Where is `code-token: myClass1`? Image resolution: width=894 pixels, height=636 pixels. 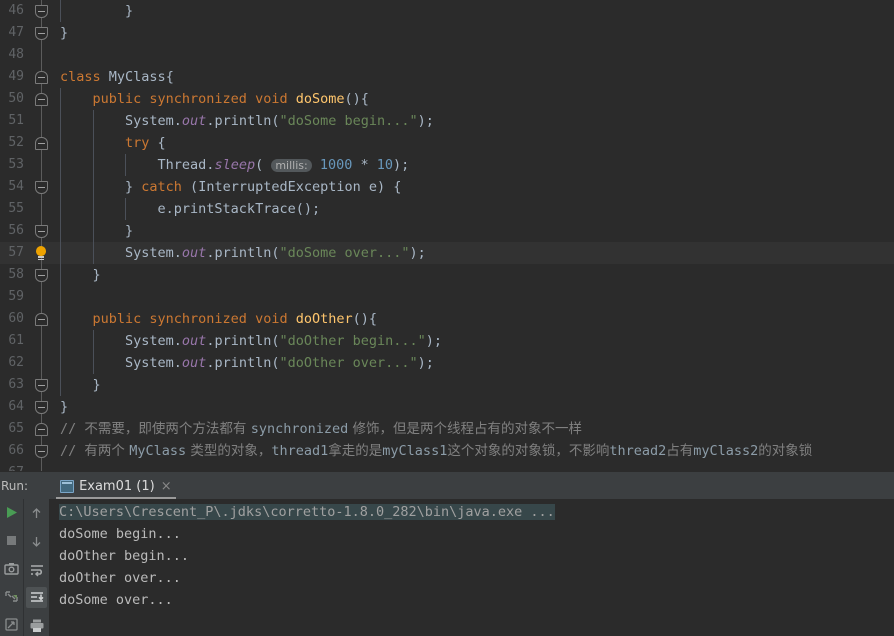
code-token: myClass1 is located at coordinates (415, 451).